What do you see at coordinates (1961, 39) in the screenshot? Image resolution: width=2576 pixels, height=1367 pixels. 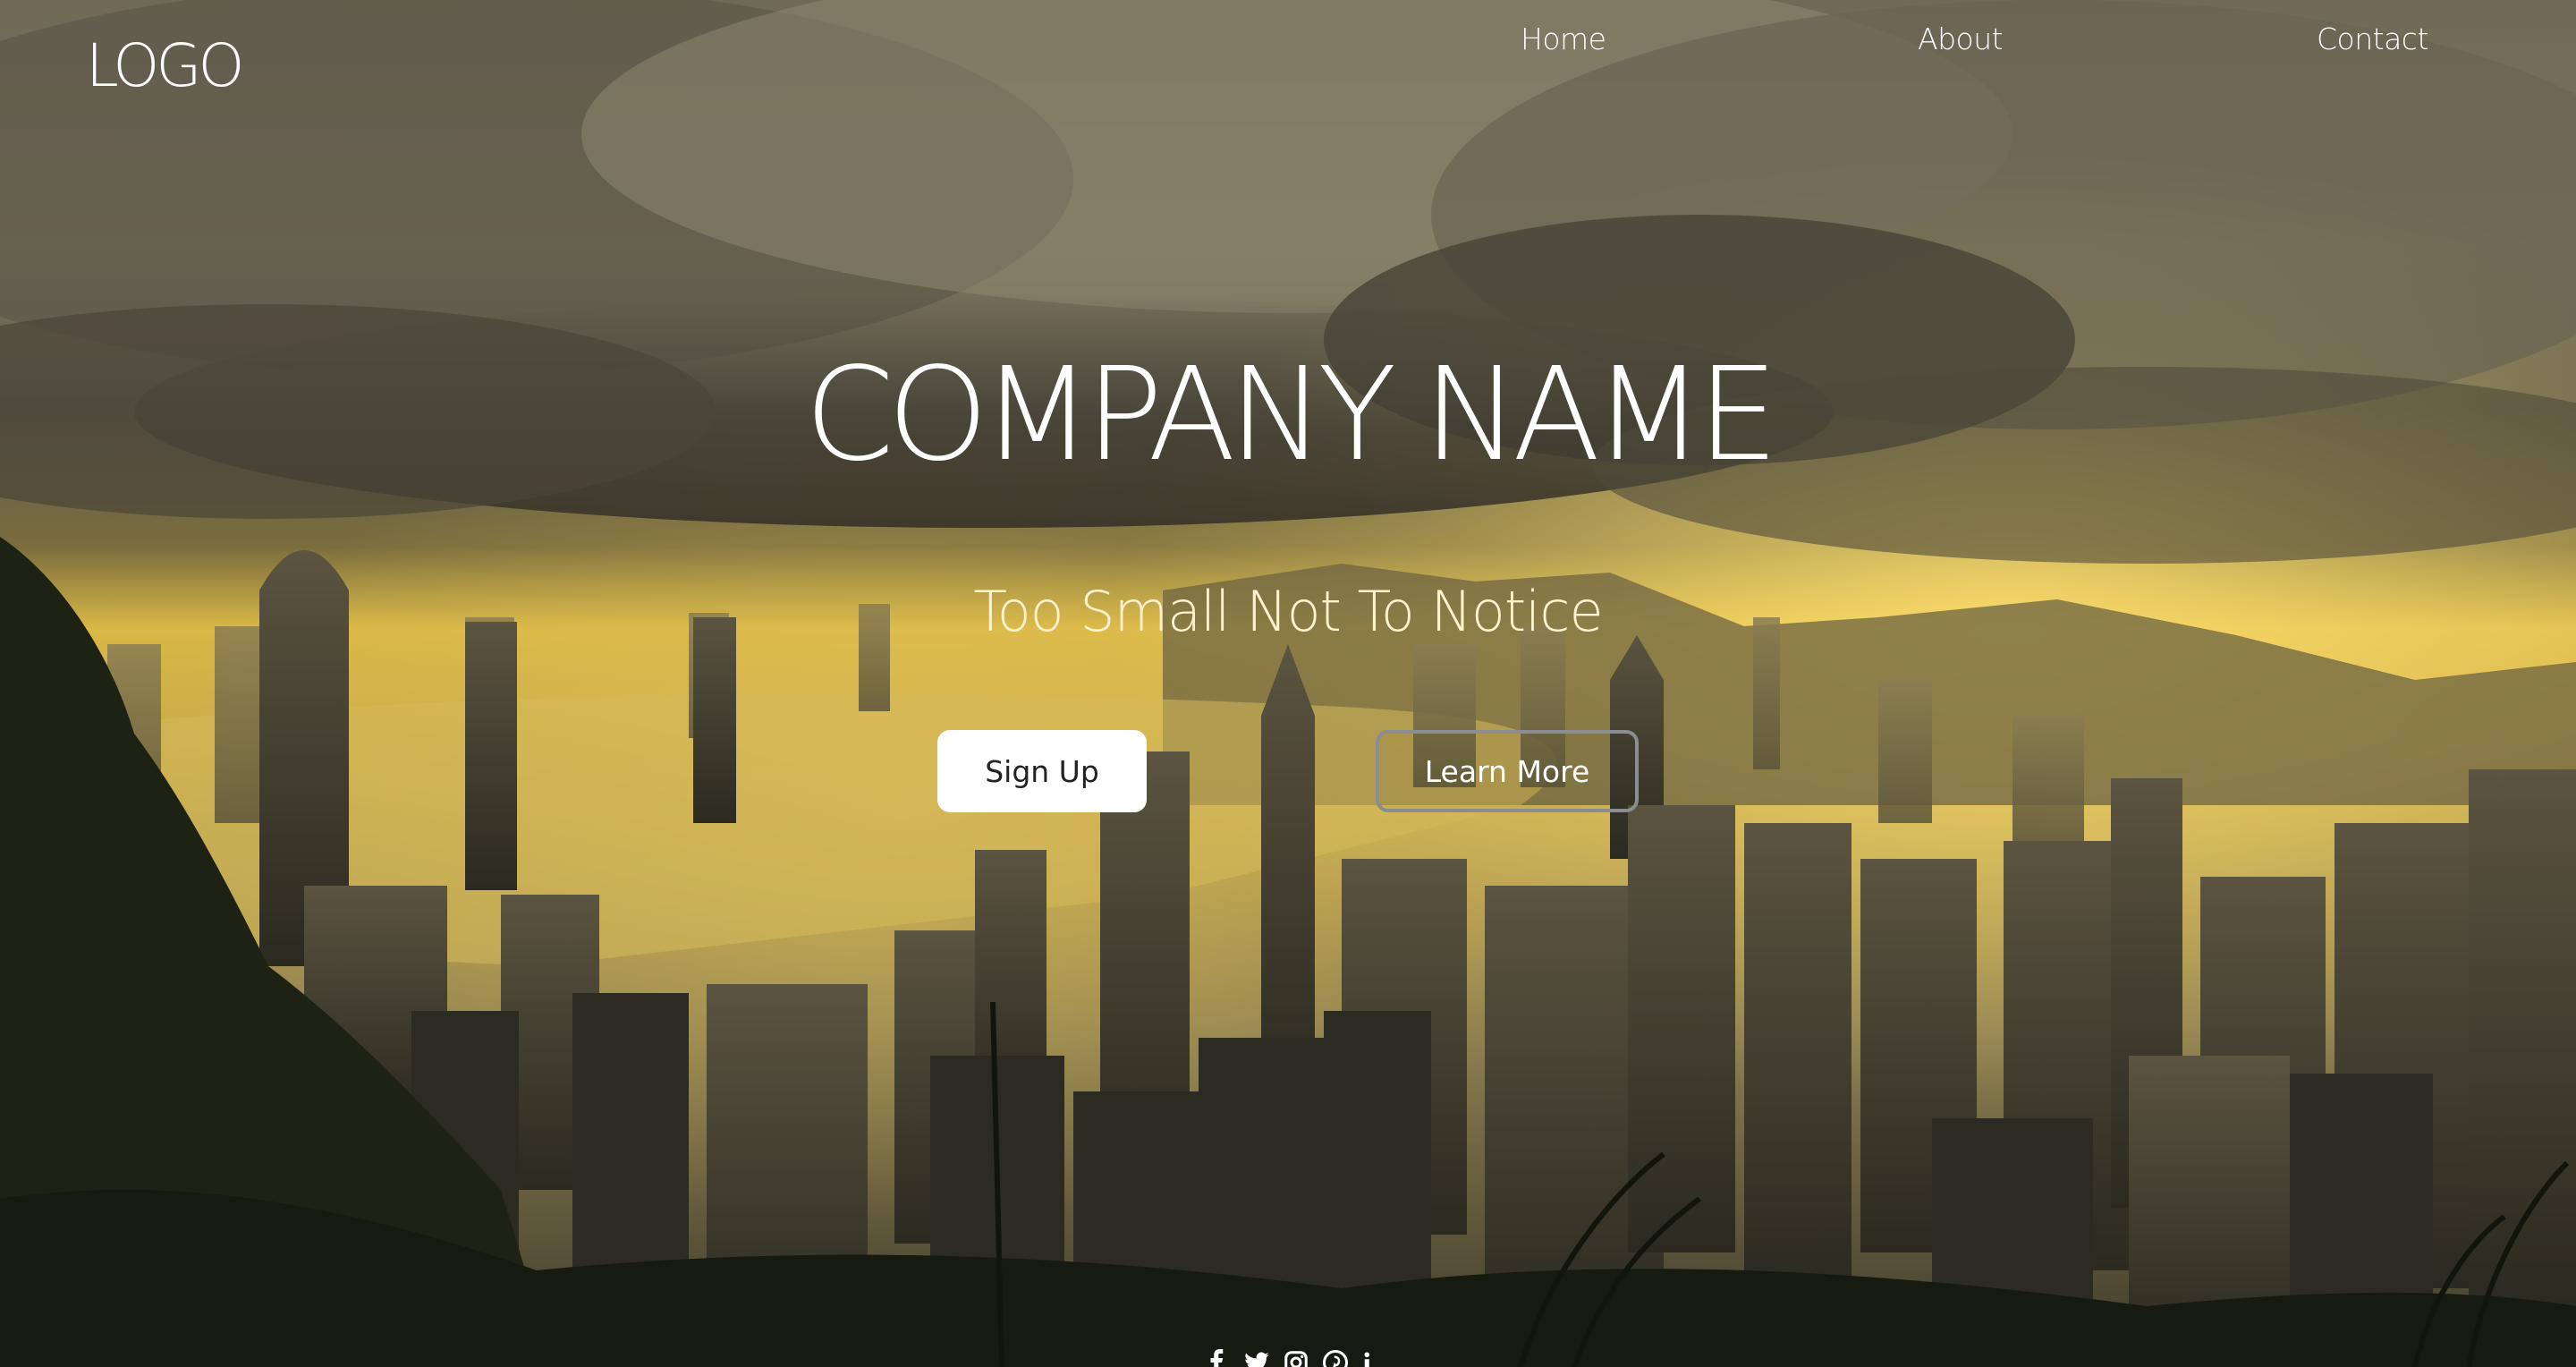 I see `nav-about-link: About` at bounding box center [1961, 39].